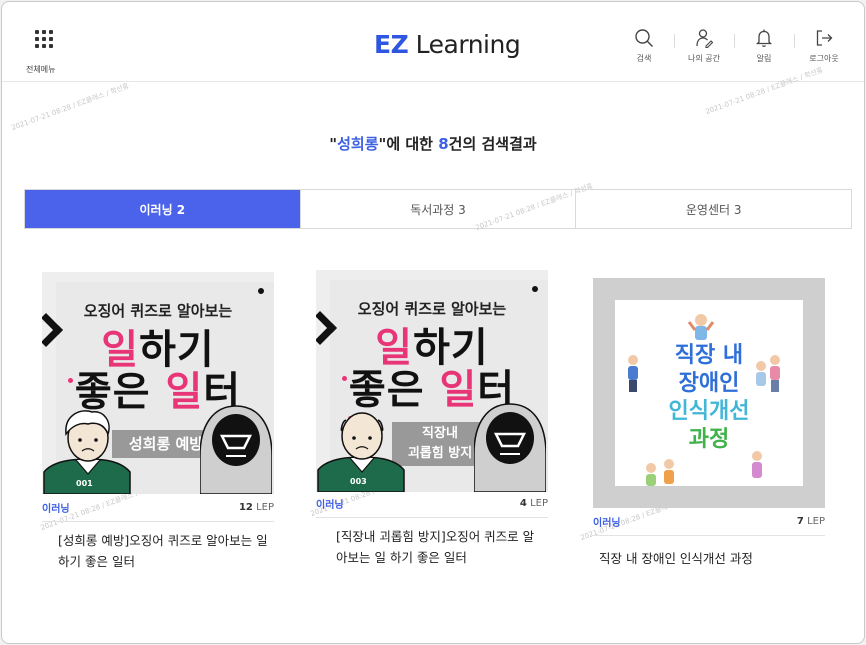  What do you see at coordinates (709, 411) in the screenshot?
I see `poster-line-3: 인식개선` at bounding box center [709, 411].